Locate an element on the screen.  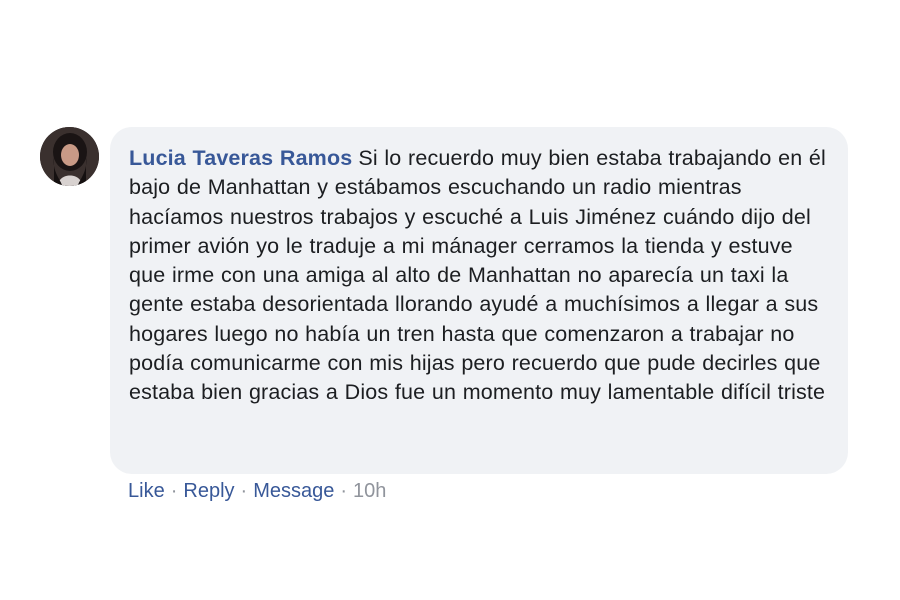
avatar is located at coordinates (69, 156).